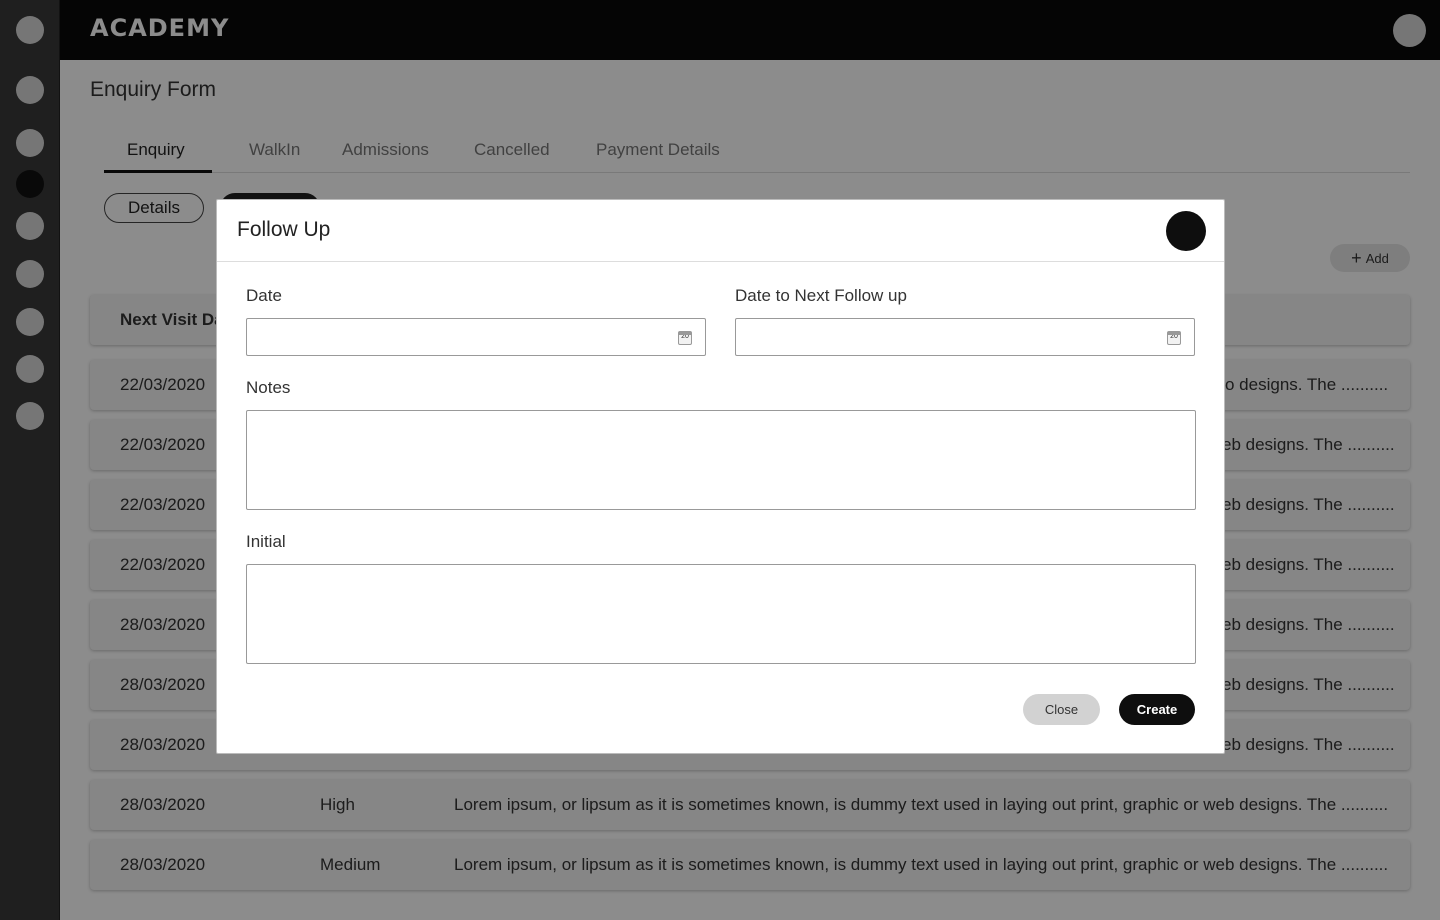  Describe the element at coordinates (1157, 709) in the screenshot. I see `create-button: Create` at that location.